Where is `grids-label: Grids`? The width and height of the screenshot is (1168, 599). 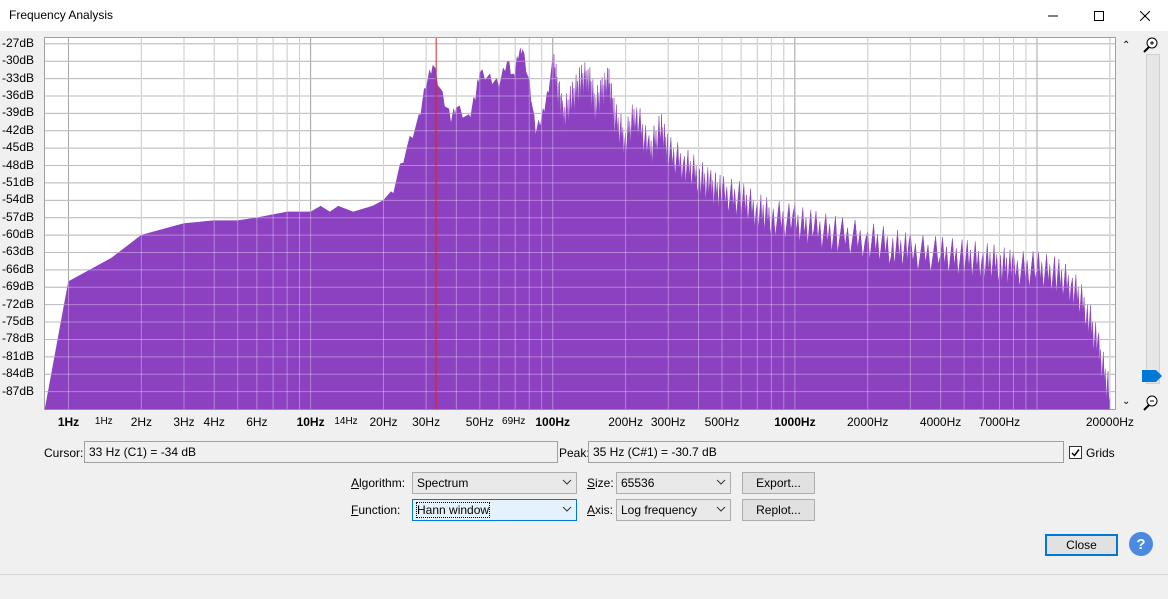
grids-label: Grids is located at coordinates (1100, 453).